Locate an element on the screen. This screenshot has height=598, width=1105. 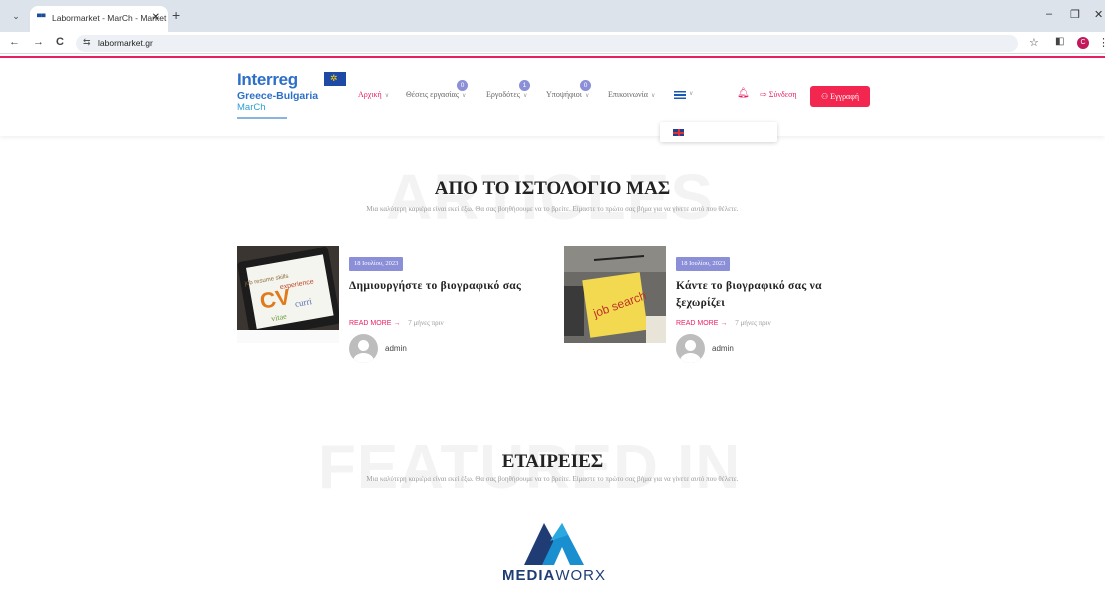
nav-item-contact: Επικοινωνία ∨ is located at coordinates (631, 94).